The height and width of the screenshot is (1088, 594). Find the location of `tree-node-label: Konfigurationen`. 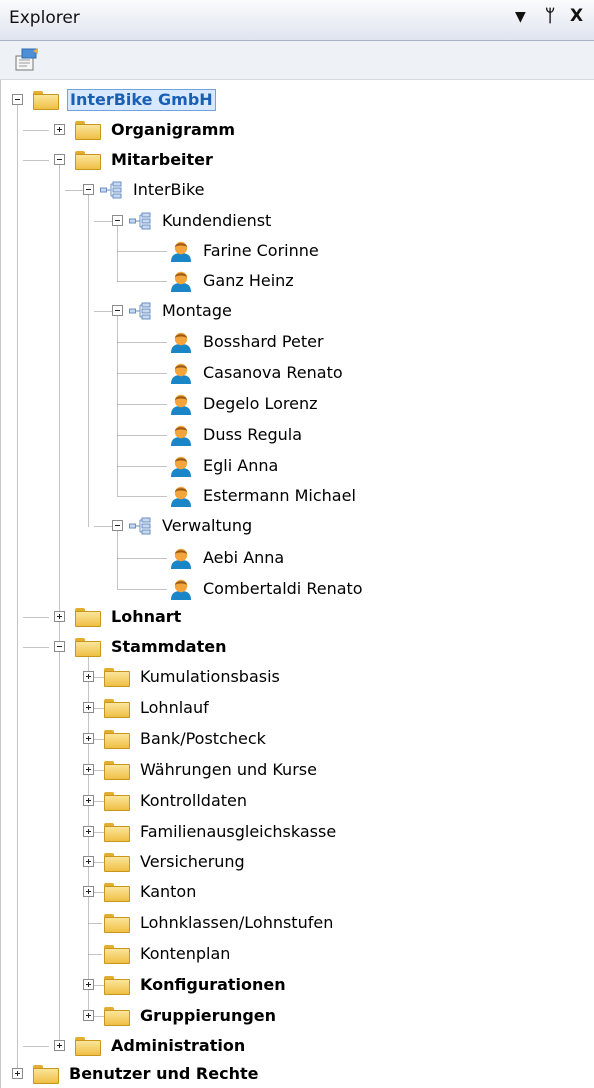

tree-node-label: Konfigurationen is located at coordinates (213, 985).